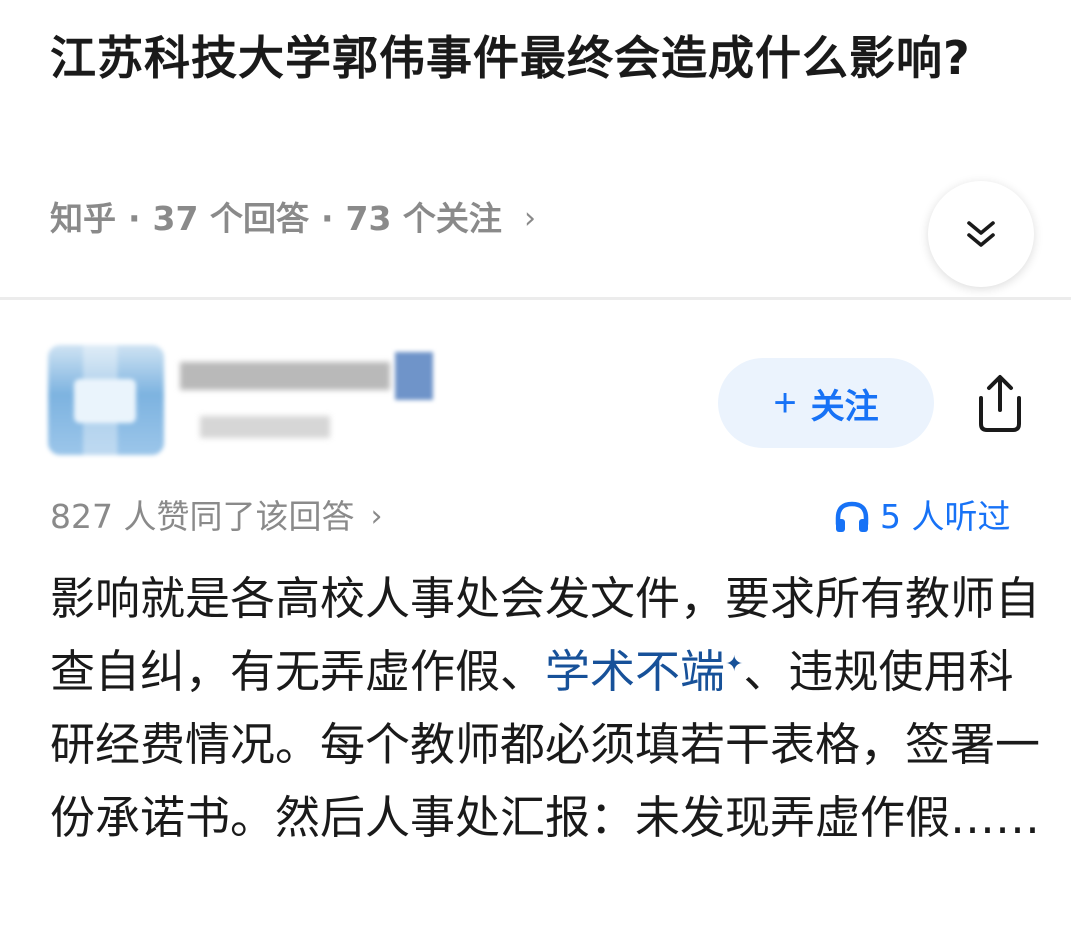  I want to click on listen-count: 5 人听过, so click(922, 517).